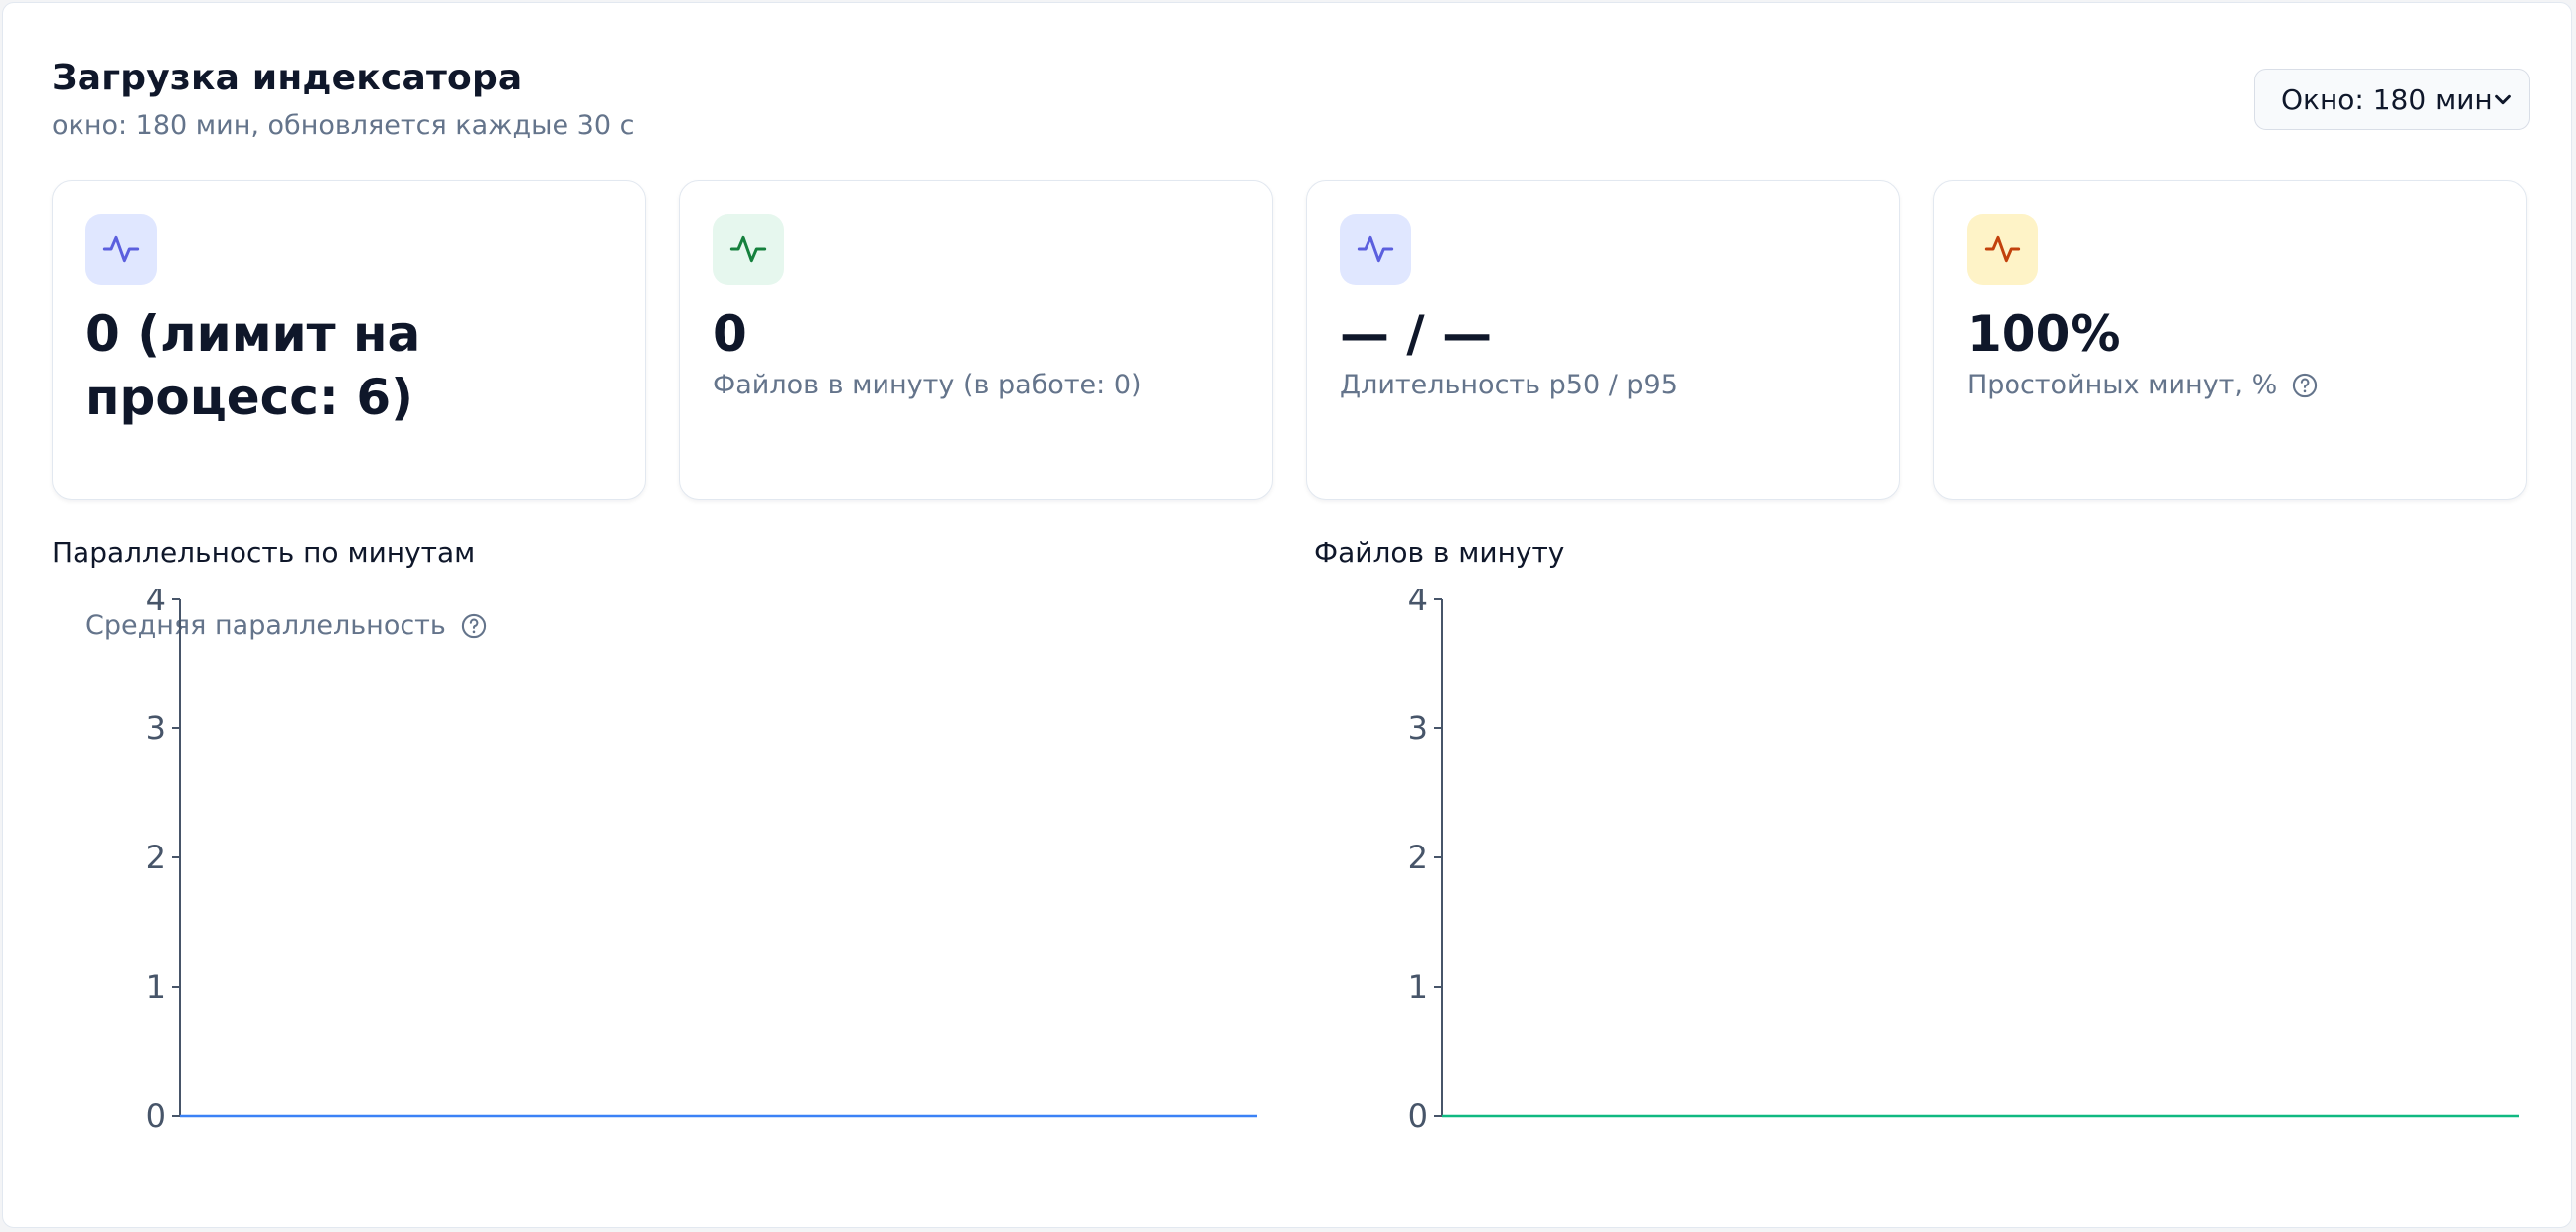  Describe the element at coordinates (2305, 386) in the screenshot. I see `help-circle-icon` at that location.